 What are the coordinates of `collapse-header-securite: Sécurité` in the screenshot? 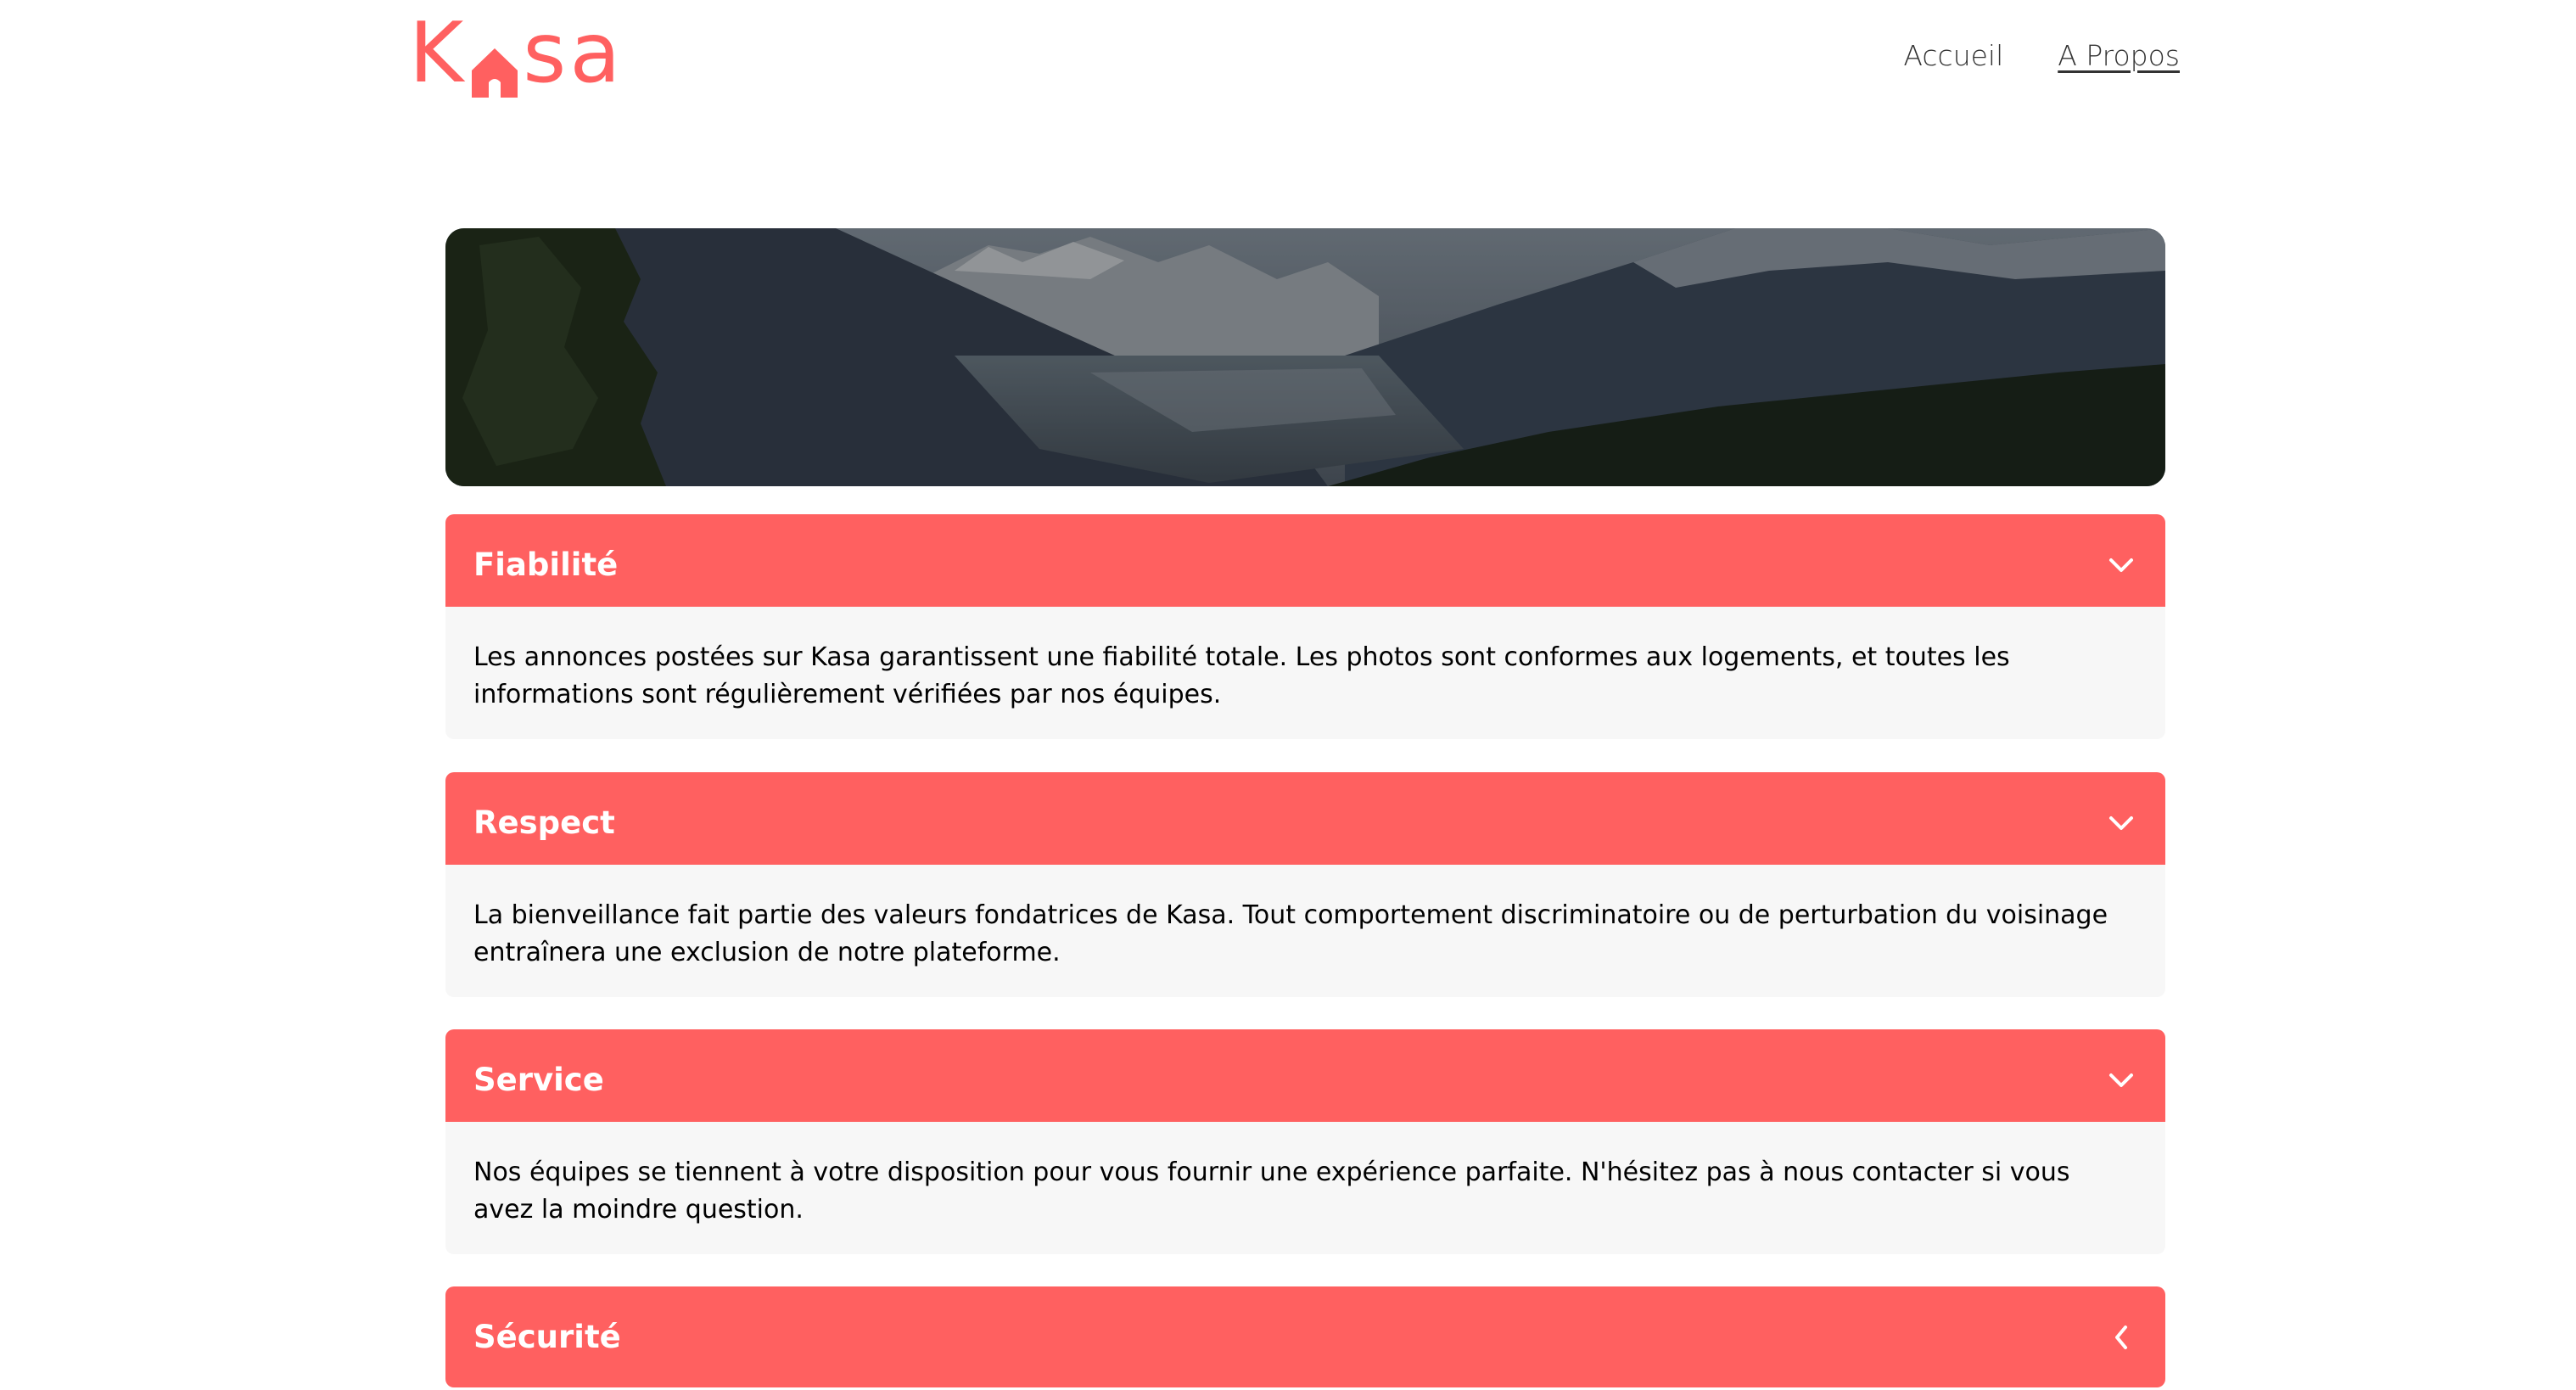 It's located at (1305, 1337).